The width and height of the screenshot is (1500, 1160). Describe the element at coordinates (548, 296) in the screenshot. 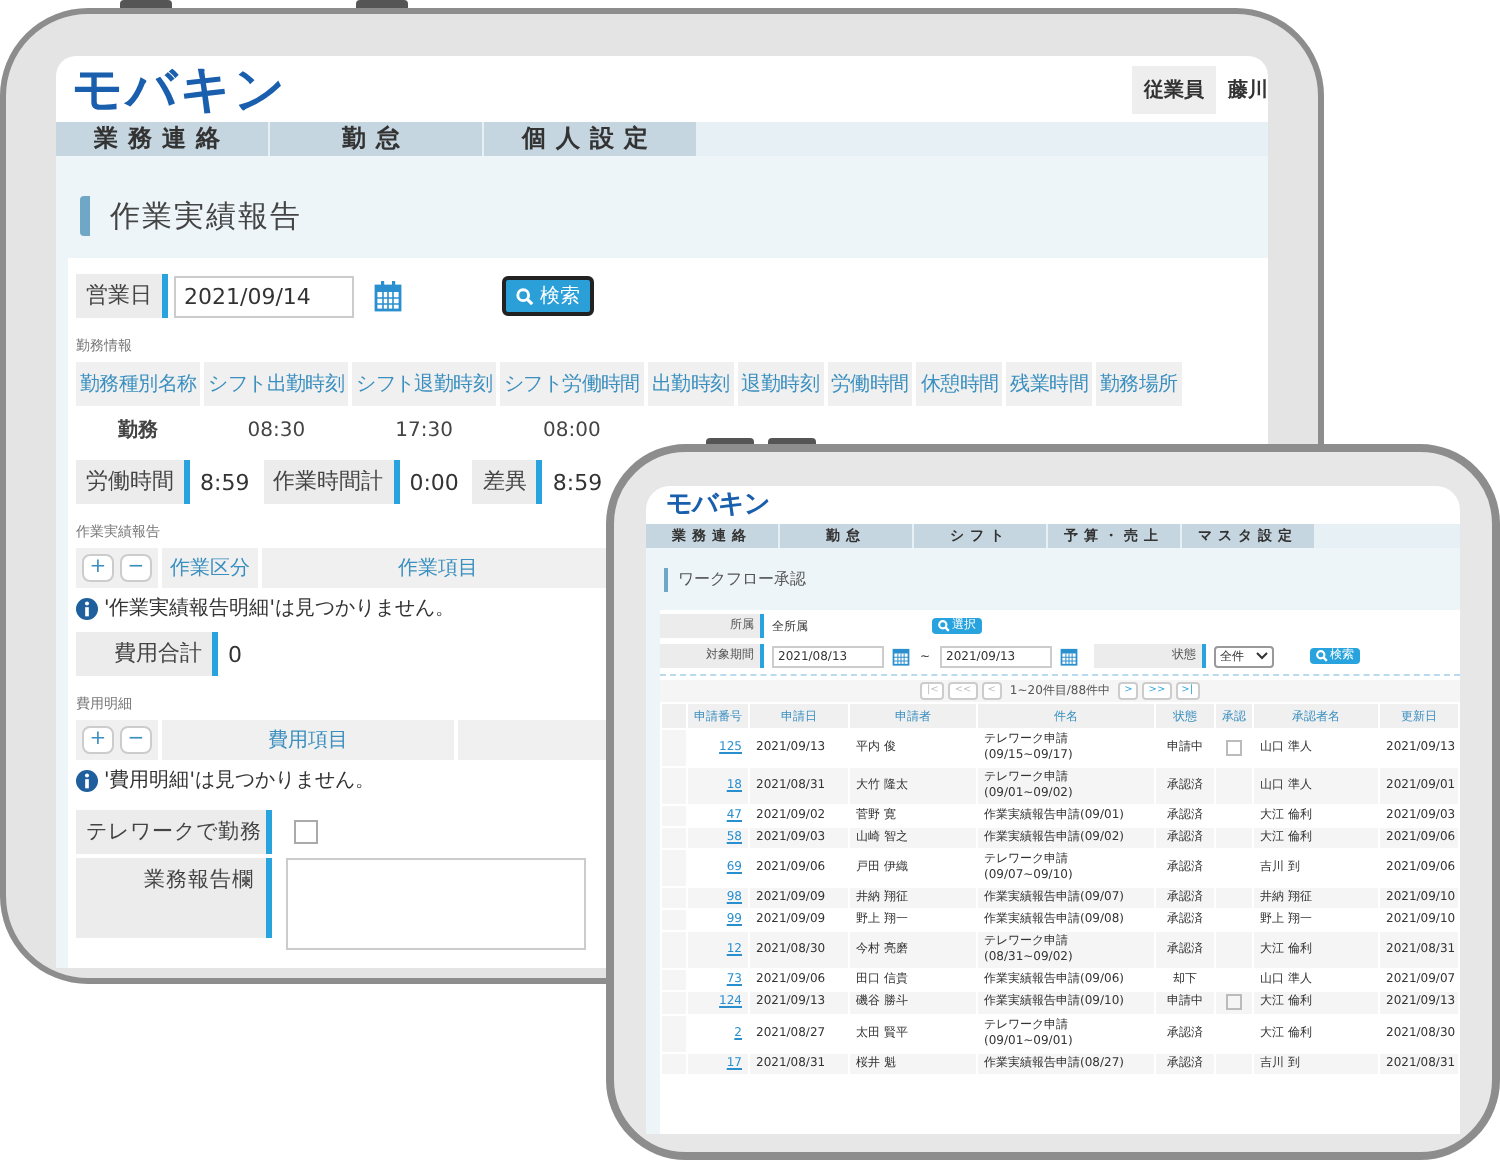

I see `search-button: 検索` at that location.